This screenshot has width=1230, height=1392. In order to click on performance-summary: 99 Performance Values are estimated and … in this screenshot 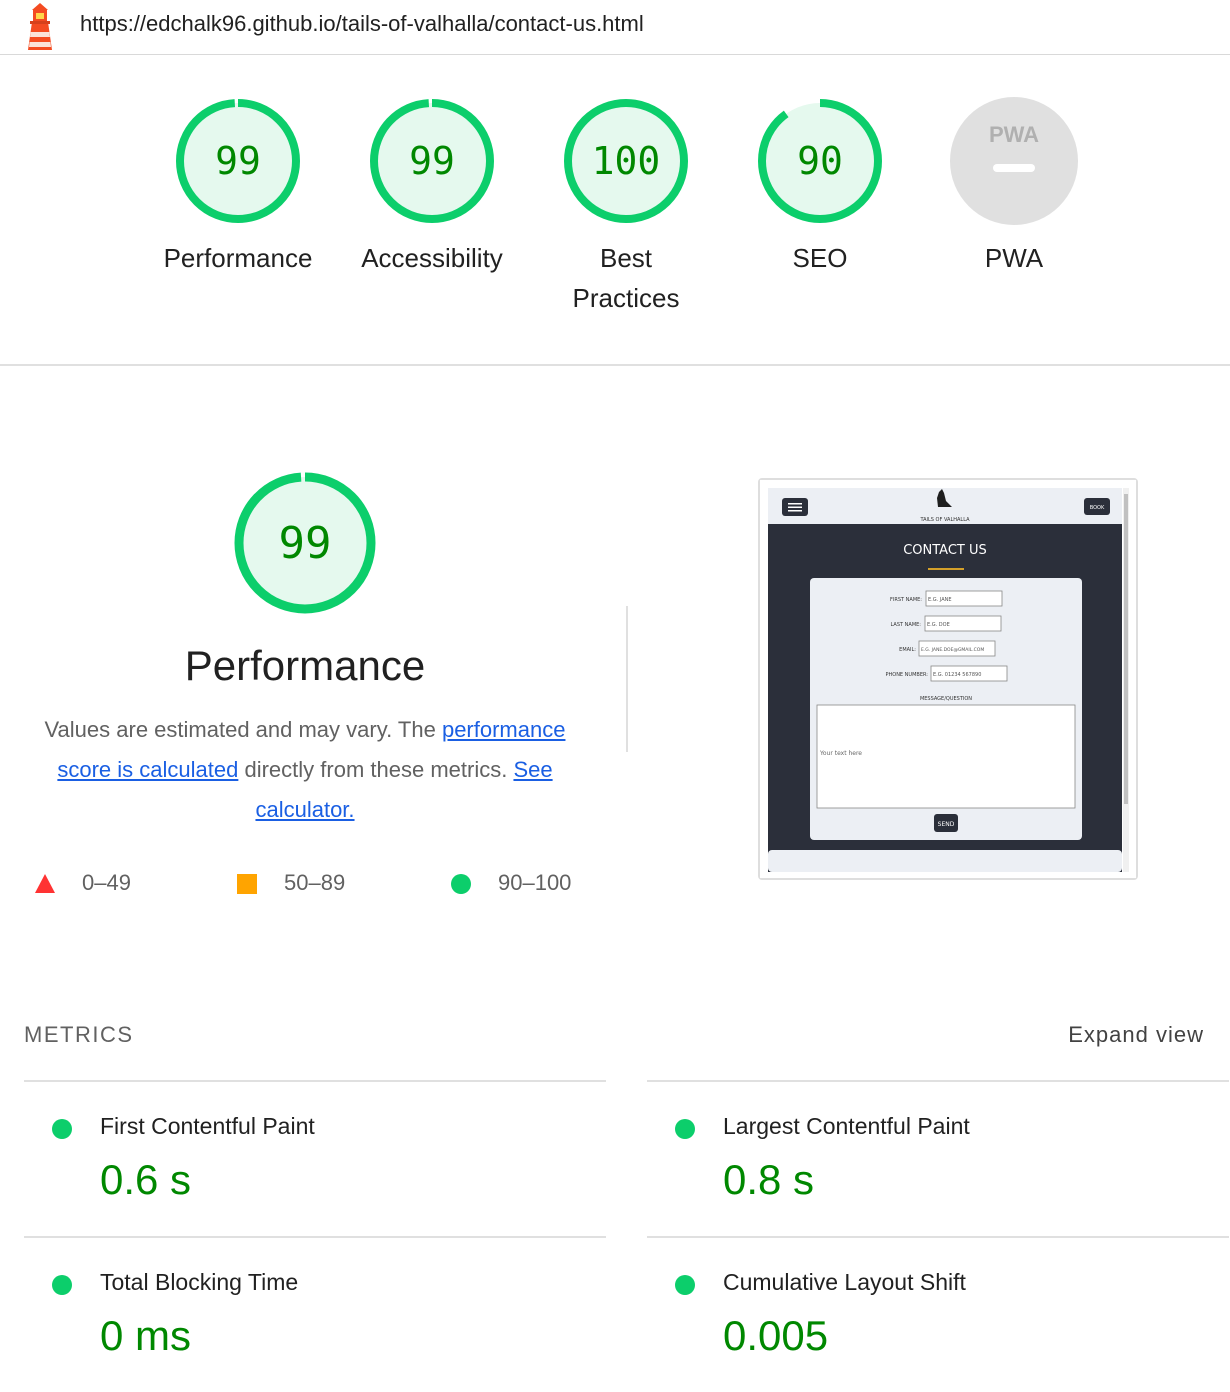, I will do `click(305, 650)`.